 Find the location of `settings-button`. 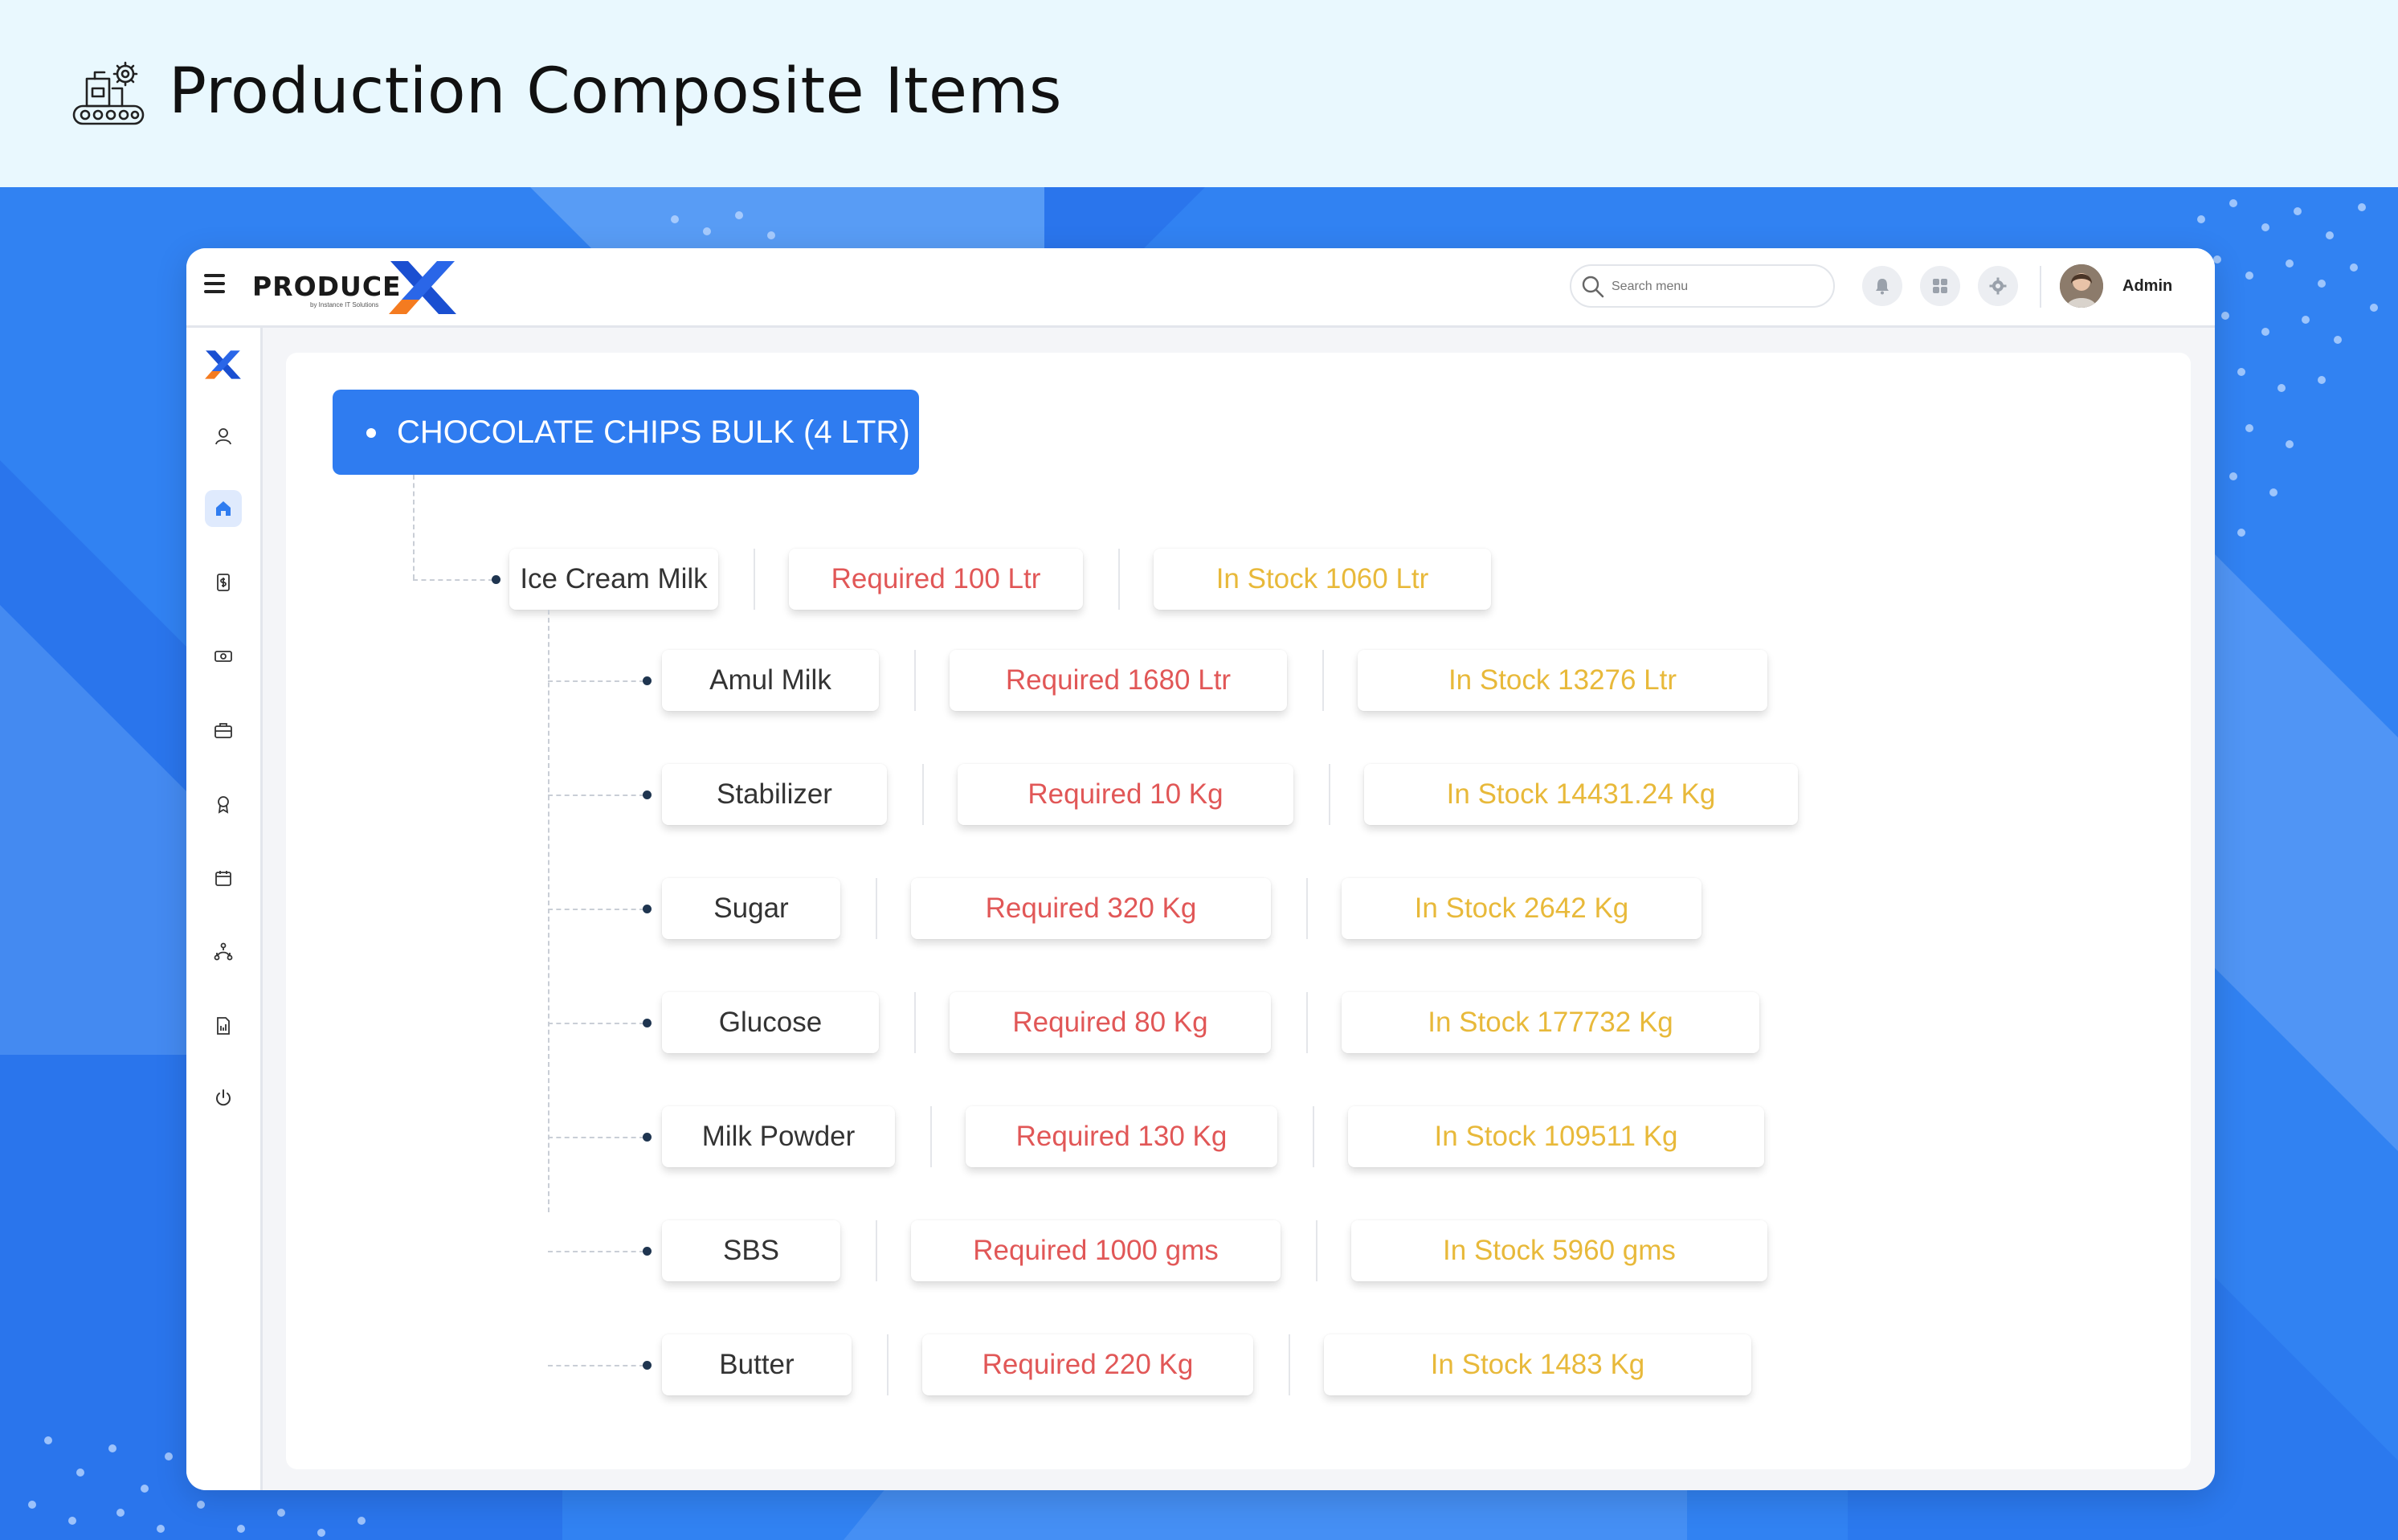

settings-button is located at coordinates (1998, 286).